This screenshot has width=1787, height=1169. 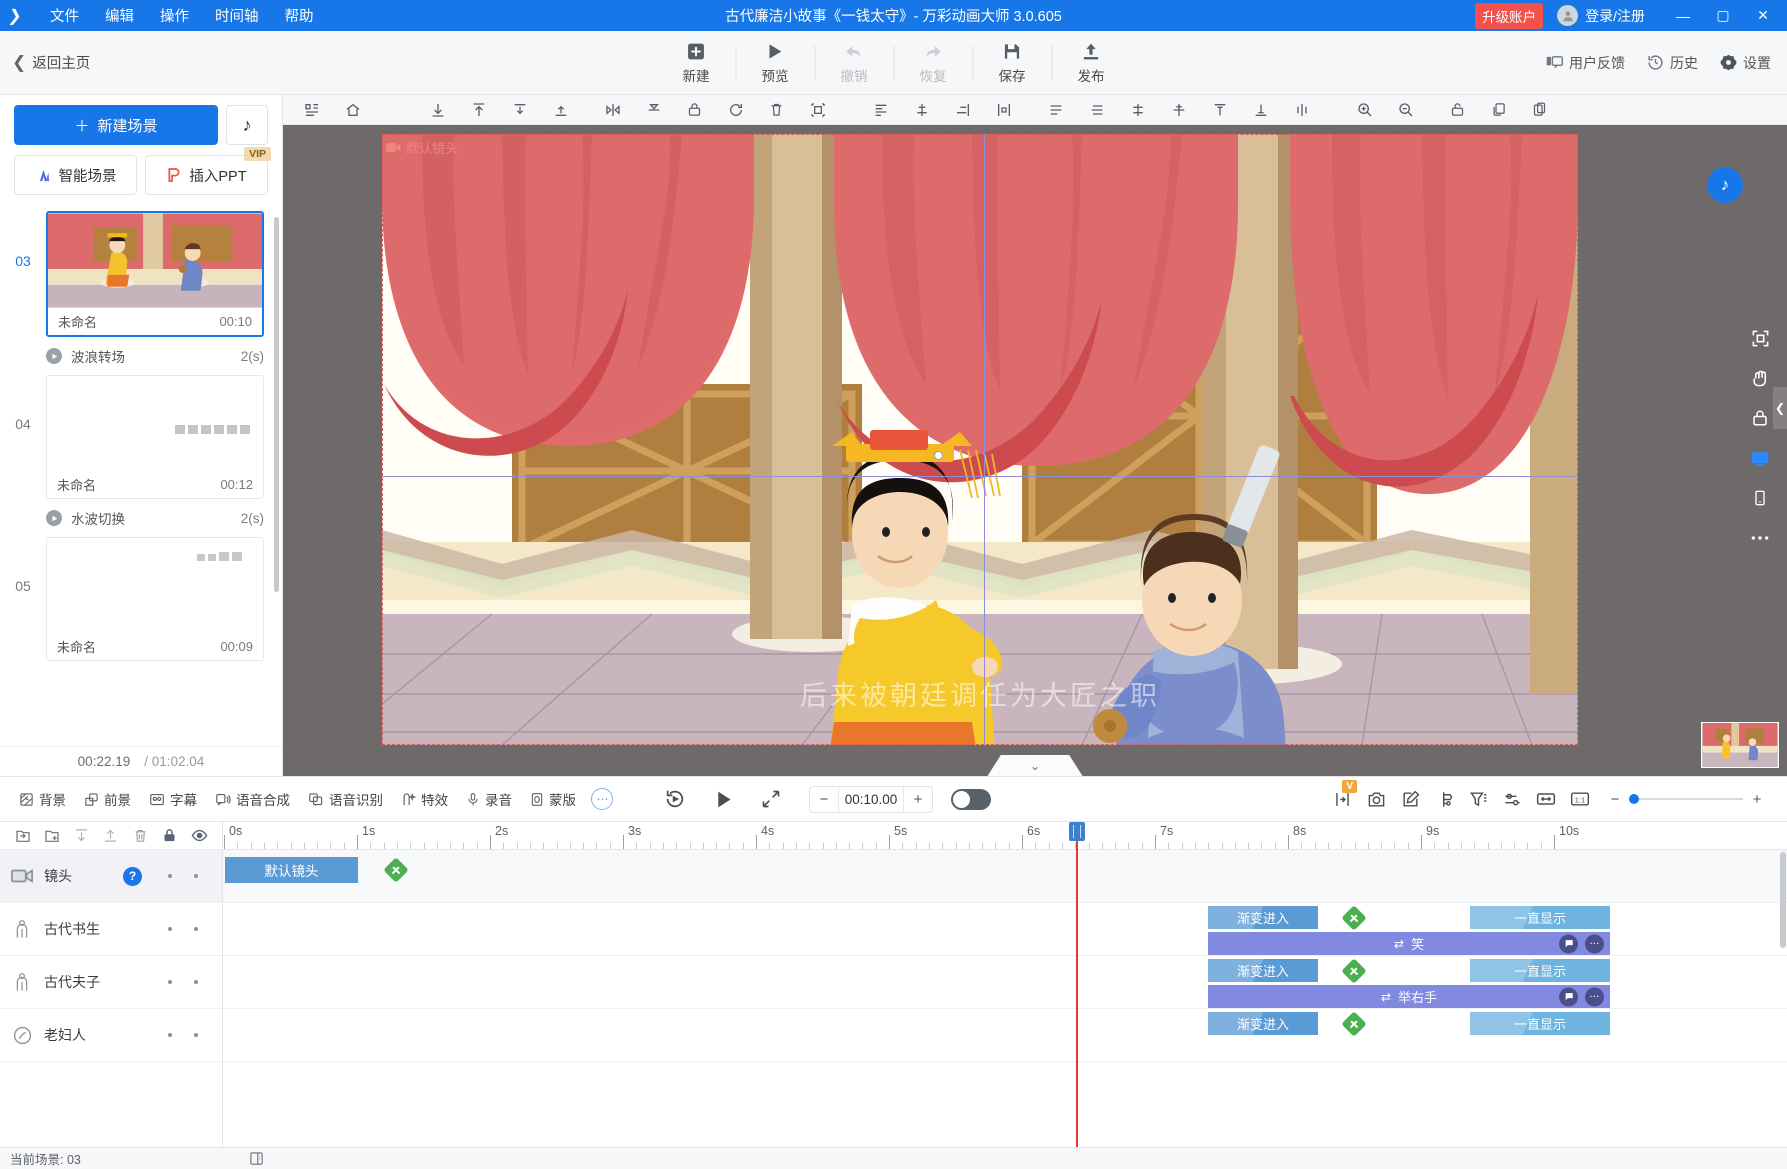 What do you see at coordinates (110, 836) in the screenshot?
I see `move-up-icon` at bounding box center [110, 836].